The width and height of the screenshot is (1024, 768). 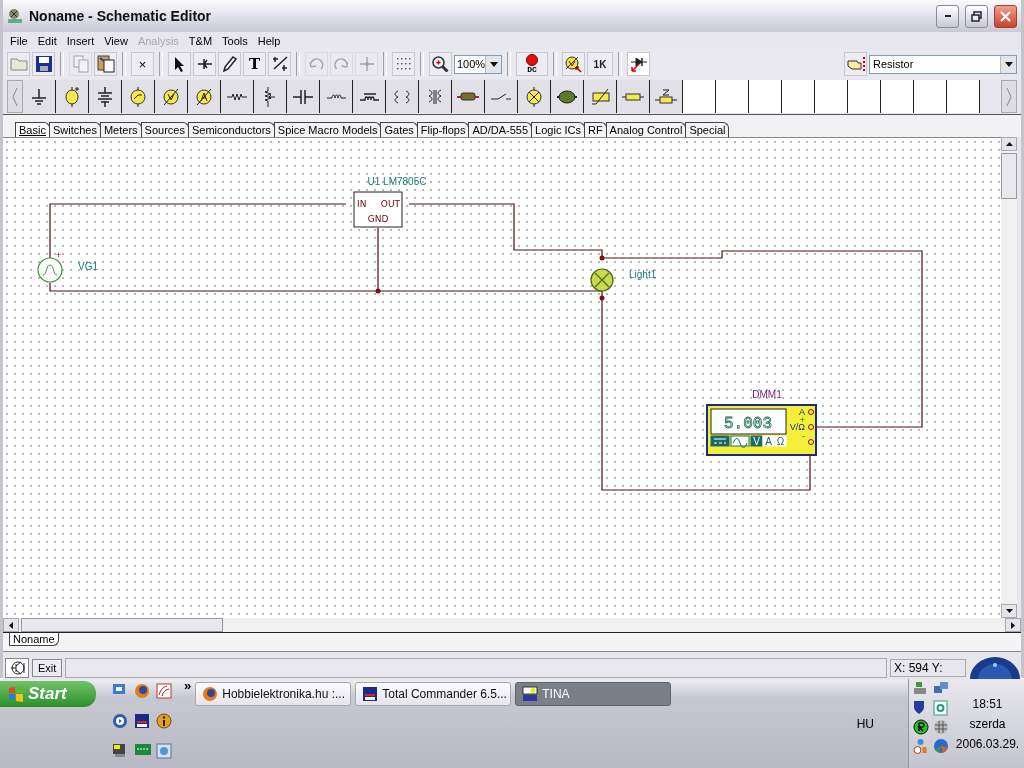 What do you see at coordinates (600, 64) in the screenshot?
I see `parameter-button: 1K` at bounding box center [600, 64].